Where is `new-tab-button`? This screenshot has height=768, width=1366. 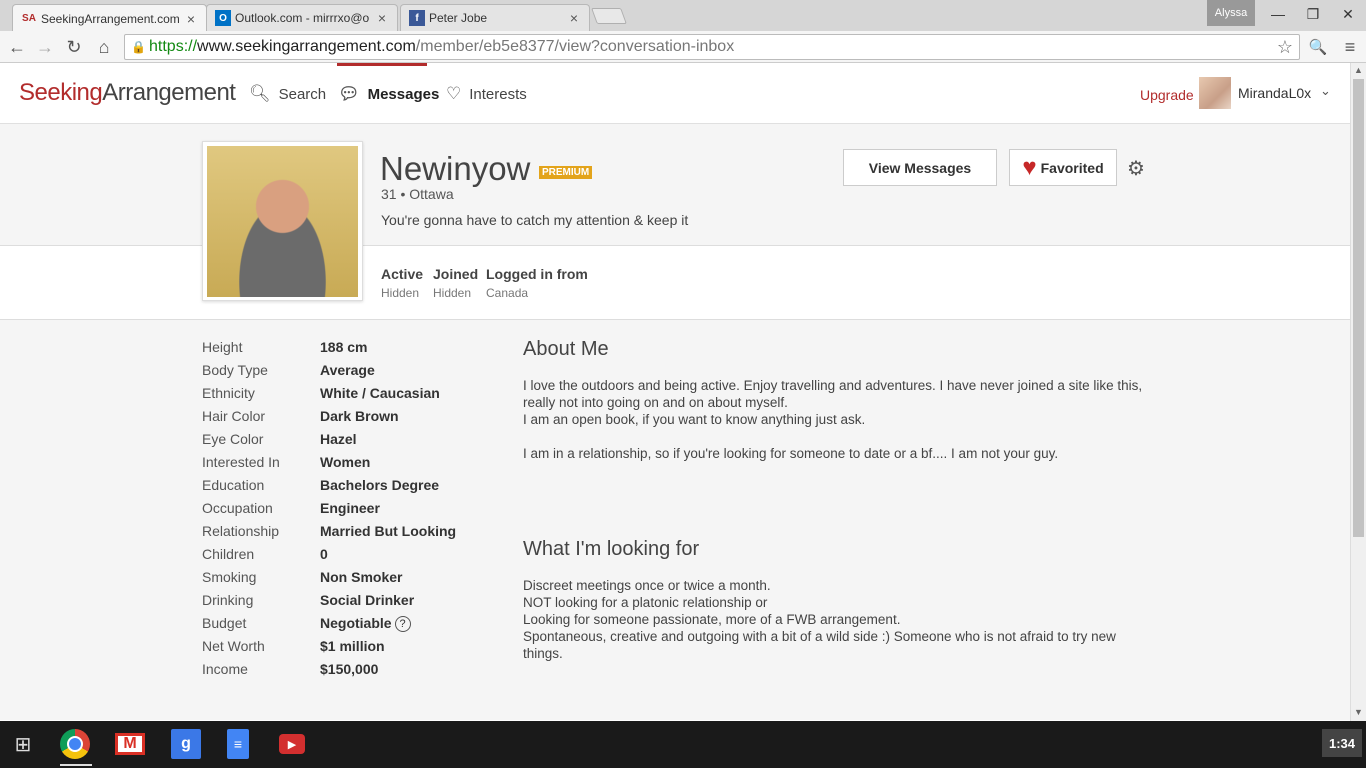 new-tab-button is located at coordinates (609, 16).